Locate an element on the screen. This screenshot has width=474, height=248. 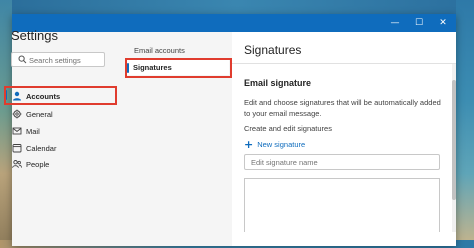
nav-item-label: Calendar is located at coordinates (41, 148).